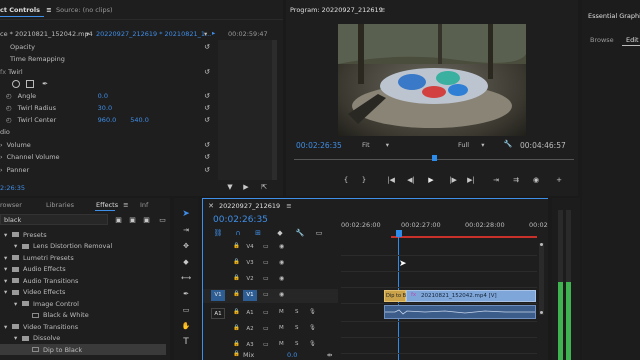 The height and width of the screenshot is (360, 640). Describe the element at coordinates (83, 269) in the screenshot. I see `tree-item: ▾ Audio Effects` at that location.